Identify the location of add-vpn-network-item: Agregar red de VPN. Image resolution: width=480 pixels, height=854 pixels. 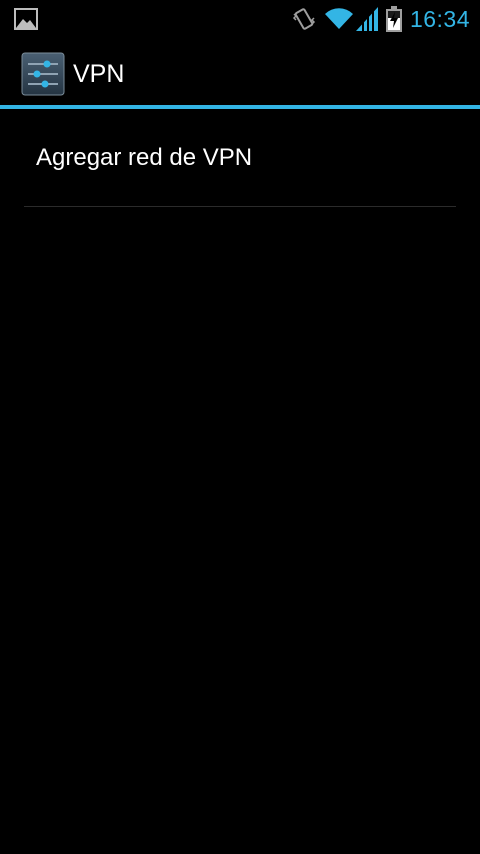
(240, 157).